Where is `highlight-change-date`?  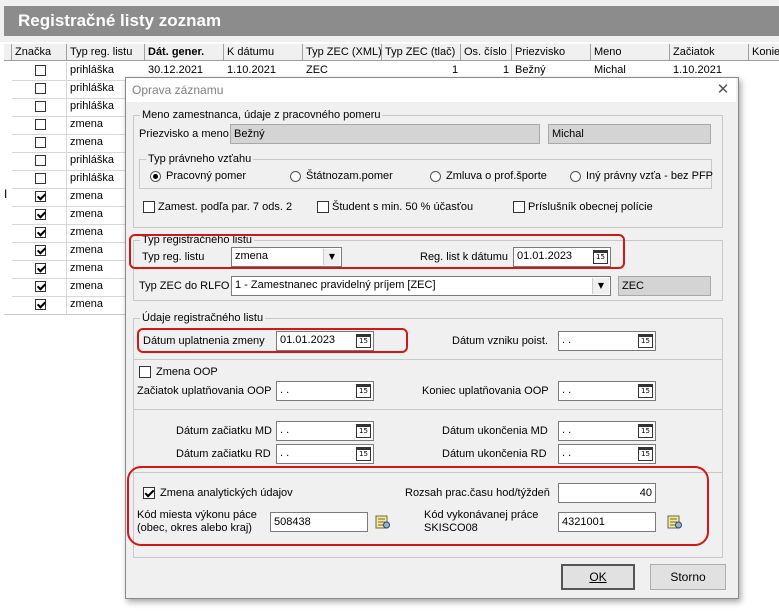 highlight-change-date is located at coordinates (272, 340).